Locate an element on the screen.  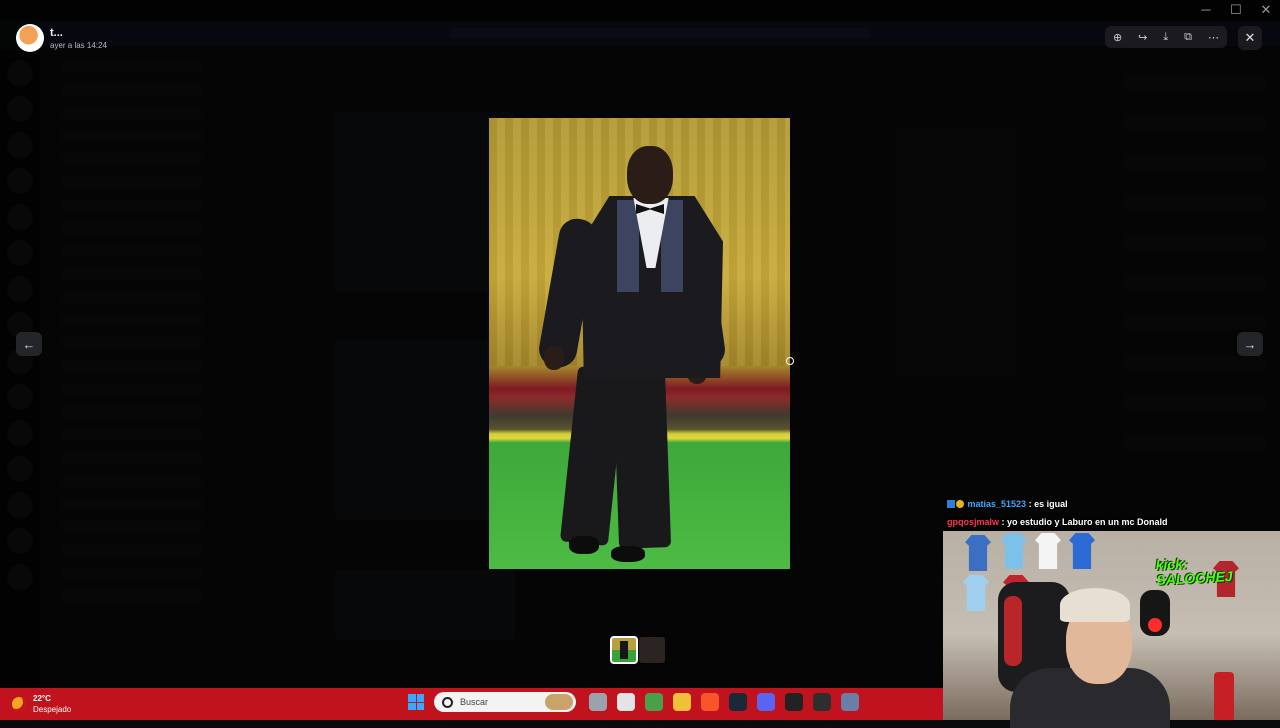
search-highlight-icon is located at coordinates (559, 702).